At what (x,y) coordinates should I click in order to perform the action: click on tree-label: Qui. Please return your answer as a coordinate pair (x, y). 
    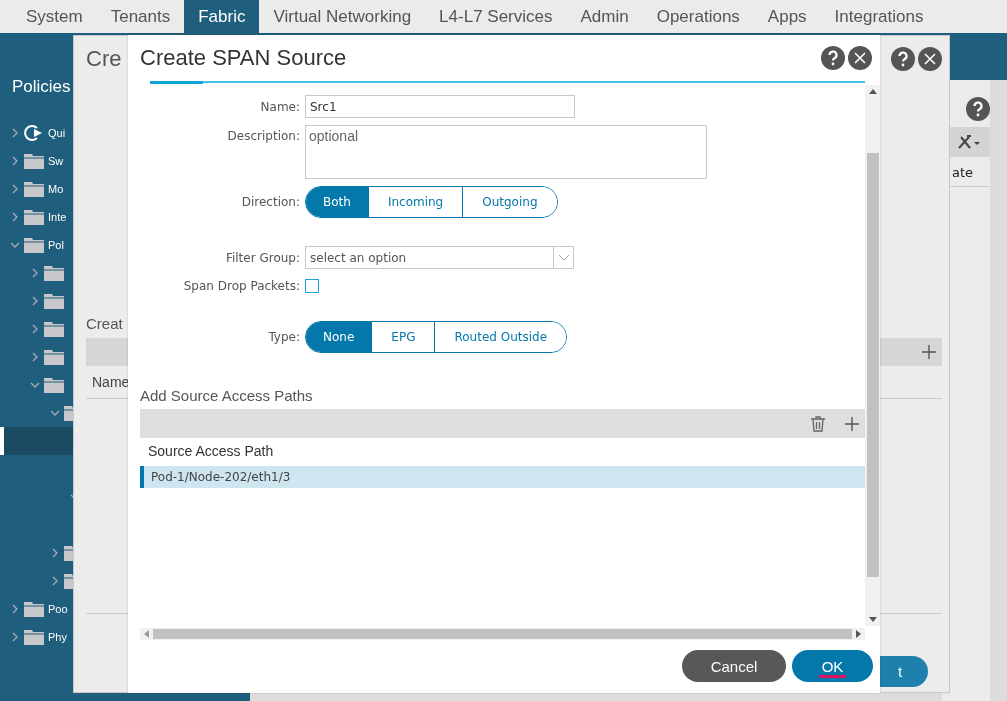
    Looking at the image, I should click on (57, 133).